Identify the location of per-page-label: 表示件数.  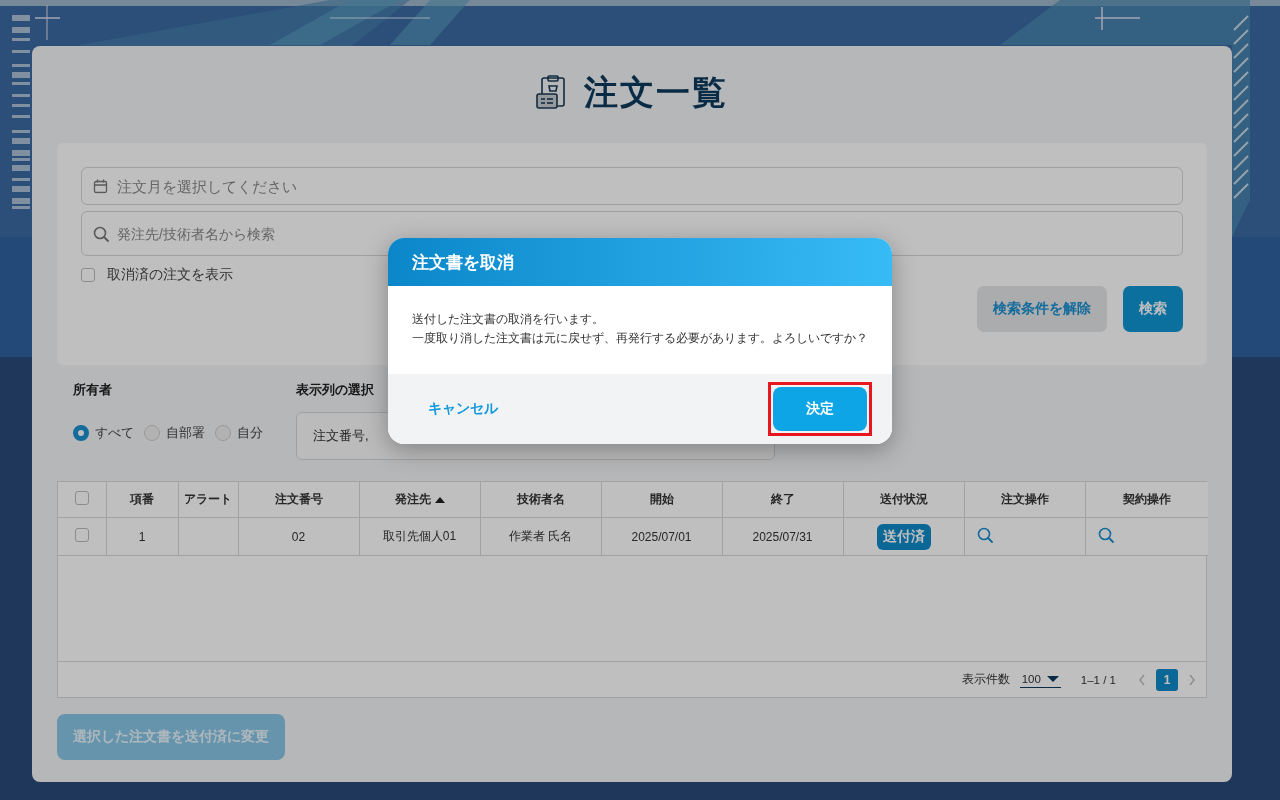
(985, 679).